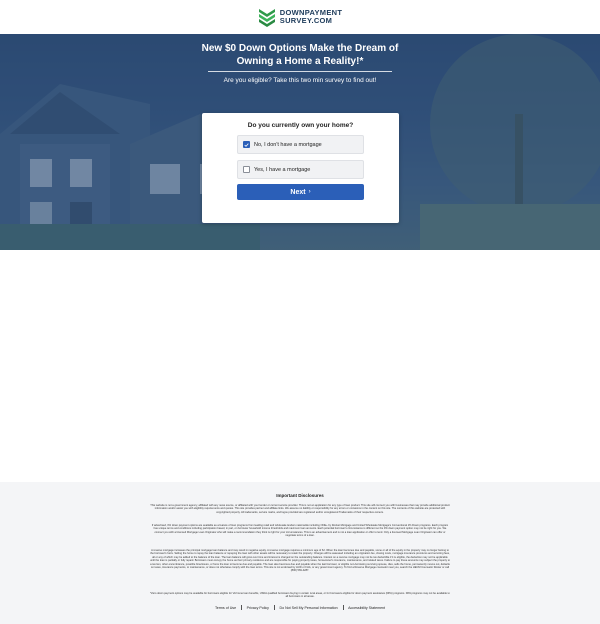  Describe the element at coordinates (246, 169) in the screenshot. I see `checkbox-unchecked-icon` at that location.